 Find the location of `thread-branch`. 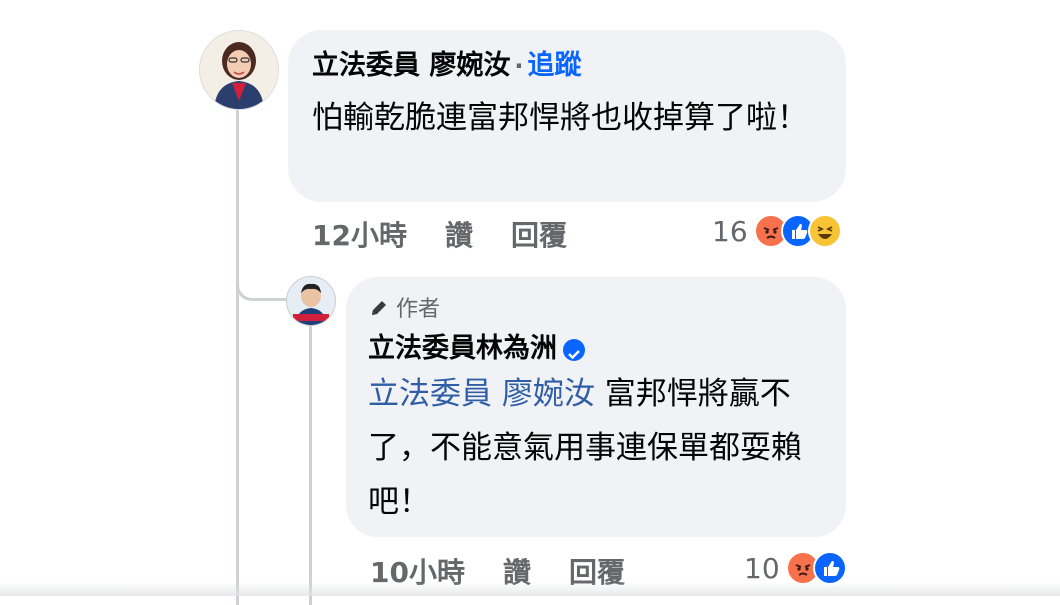

thread-branch is located at coordinates (261, 275).